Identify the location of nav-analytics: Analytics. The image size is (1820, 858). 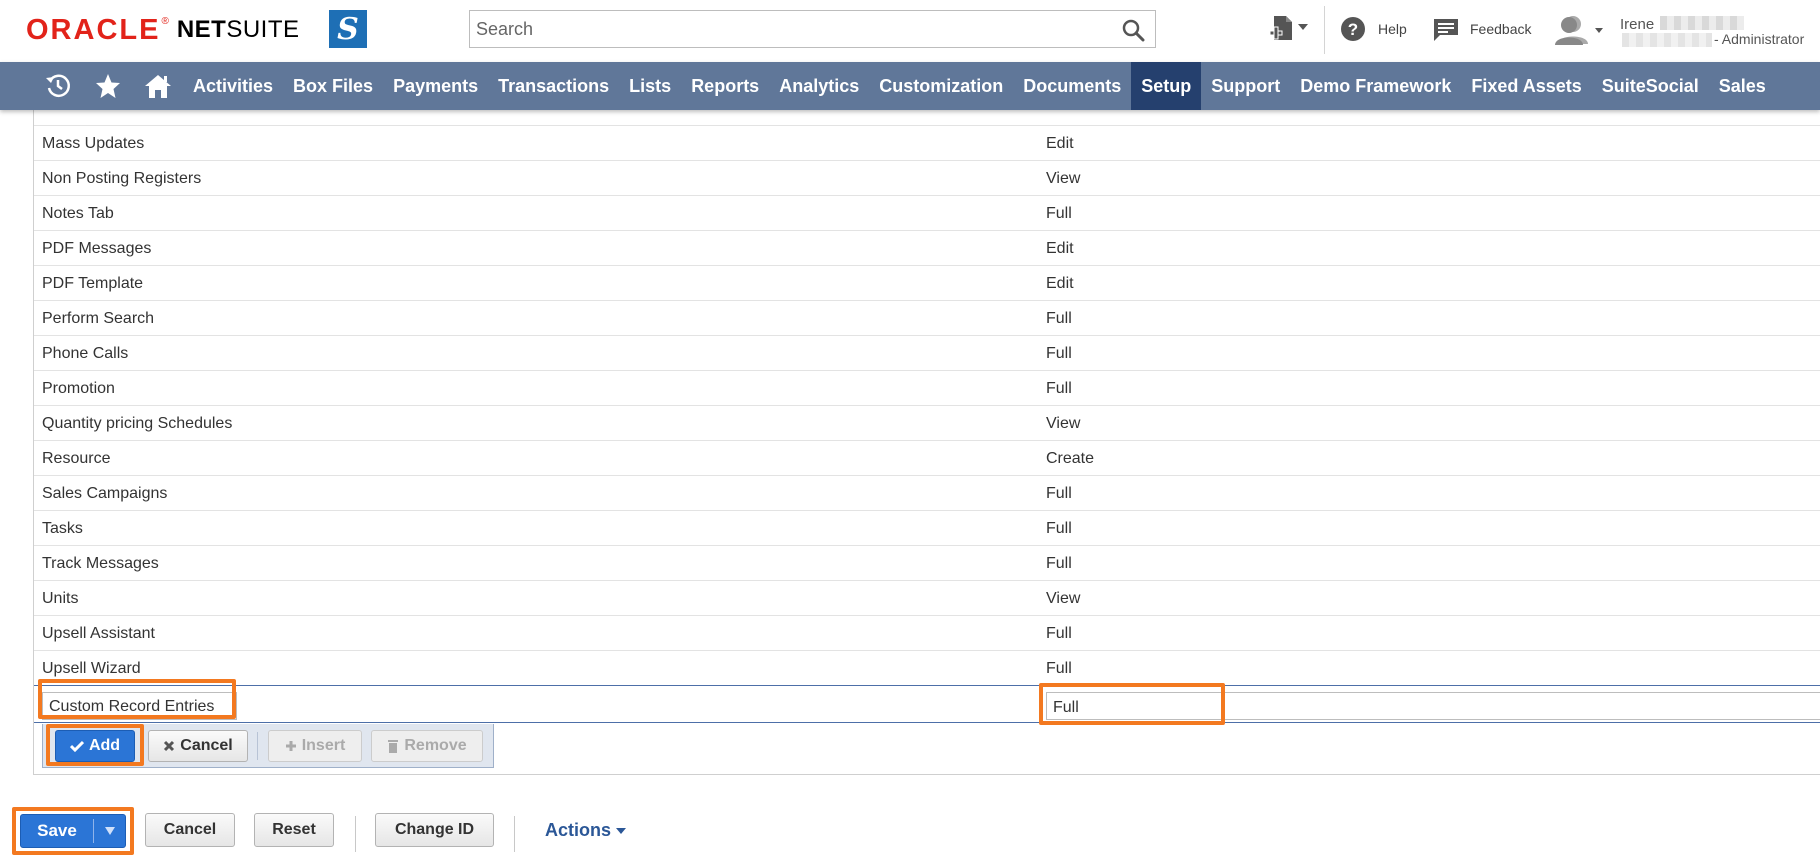
(819, 86).